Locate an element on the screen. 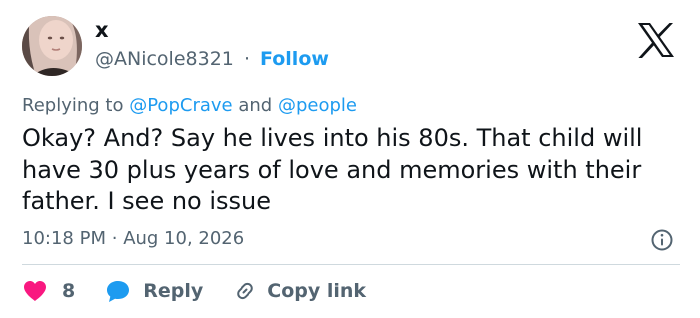 This screenshot has width=700, height=318. reply-label: Reply is located at coordinates (173, 291).